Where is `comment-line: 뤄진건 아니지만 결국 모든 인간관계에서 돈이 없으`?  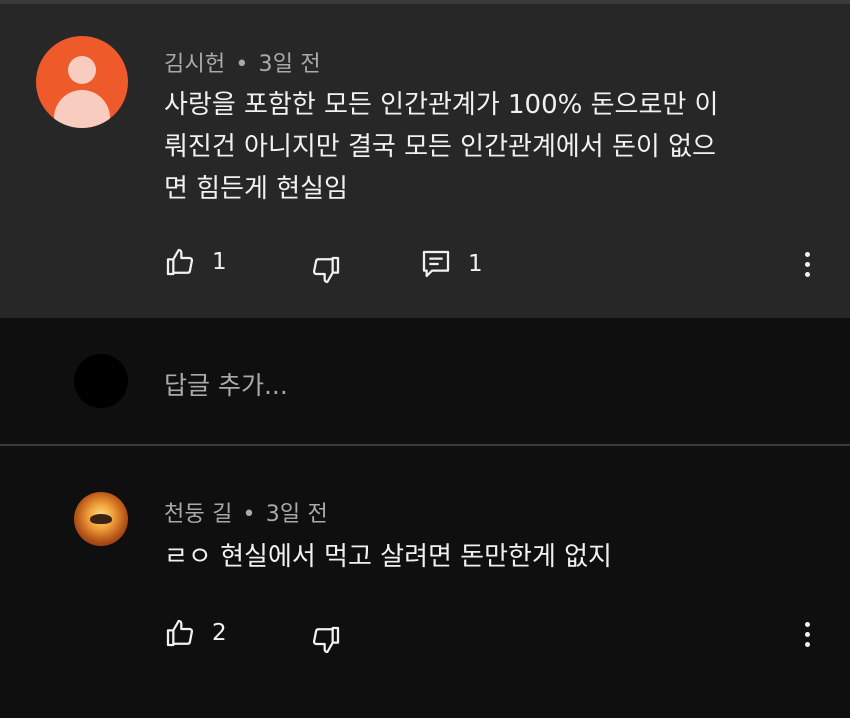 comment-line: 뤄진건 아니지만 결국 모든 인간관계에서 돈이 없으 is located at coordinates (440, 147).